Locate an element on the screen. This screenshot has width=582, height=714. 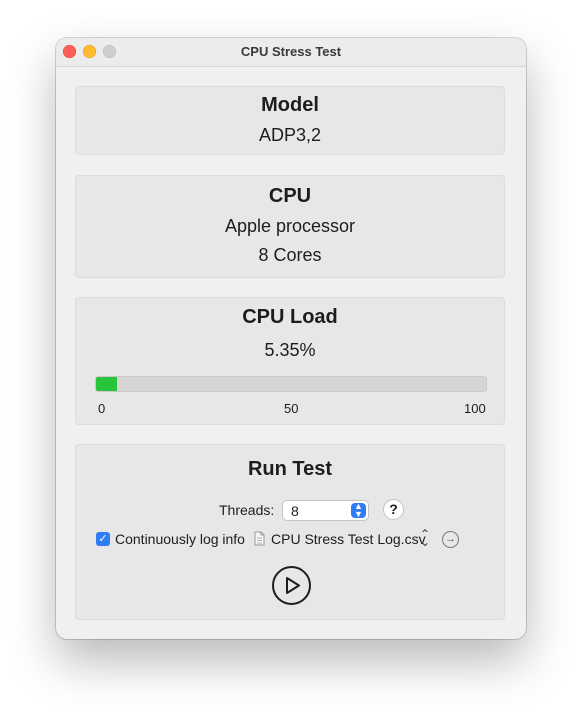
file-icon is located at coordinates (259, 538).